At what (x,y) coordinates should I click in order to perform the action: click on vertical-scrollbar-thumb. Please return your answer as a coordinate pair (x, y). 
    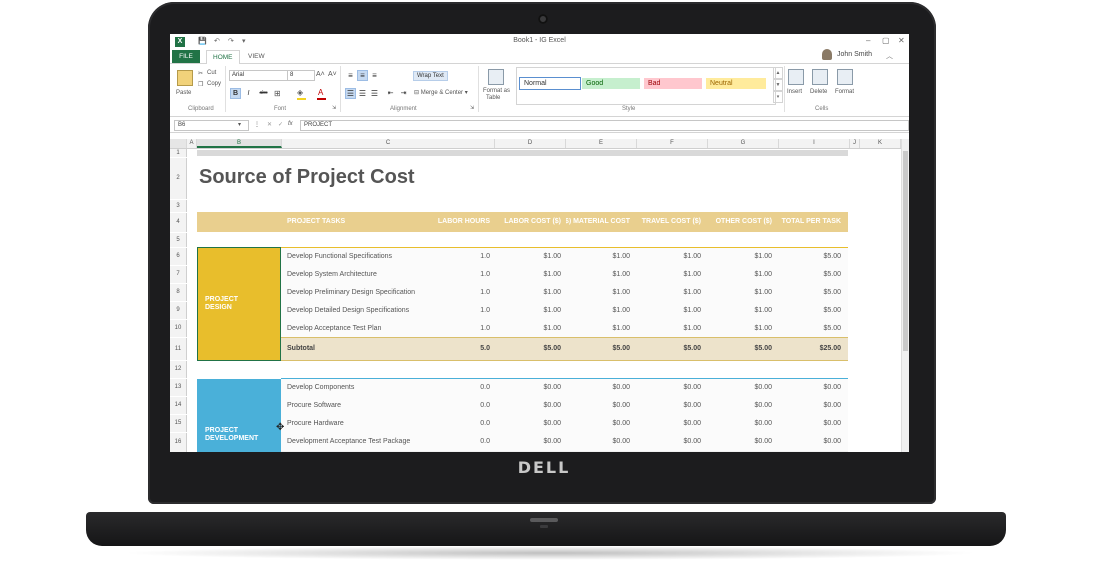
    Looking at the image, I should click on (905, 251).